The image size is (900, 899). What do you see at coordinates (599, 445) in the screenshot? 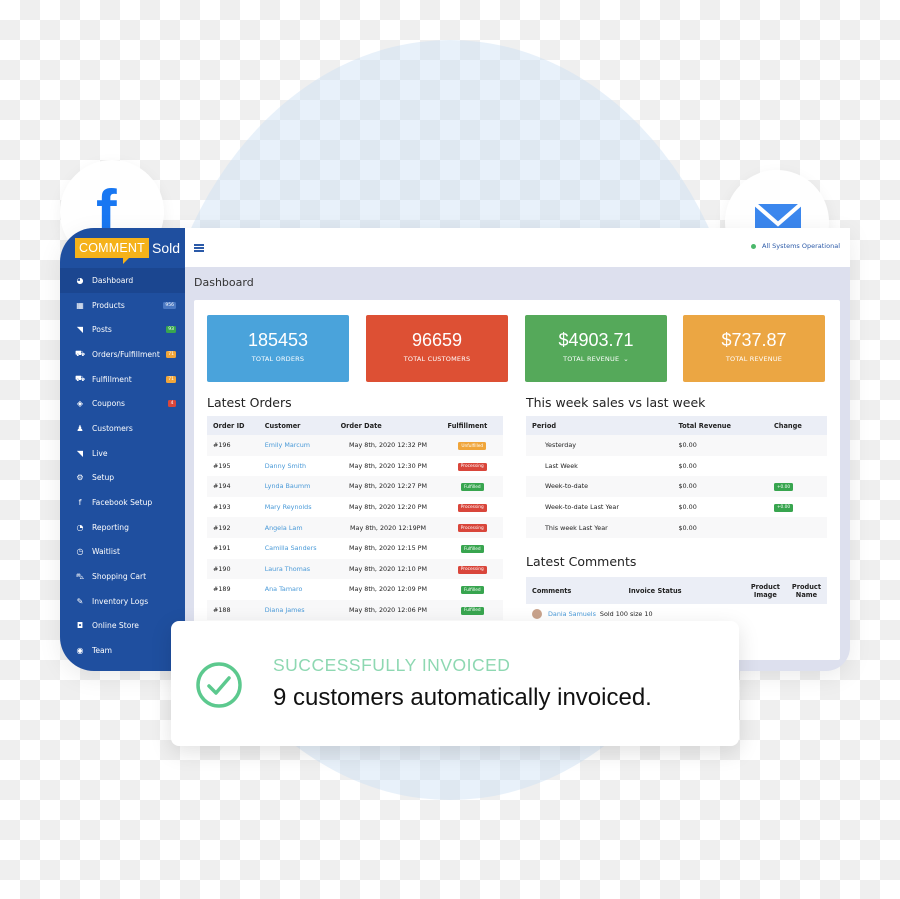
I see `period: Yesterday` at bounding box center [599, 445].